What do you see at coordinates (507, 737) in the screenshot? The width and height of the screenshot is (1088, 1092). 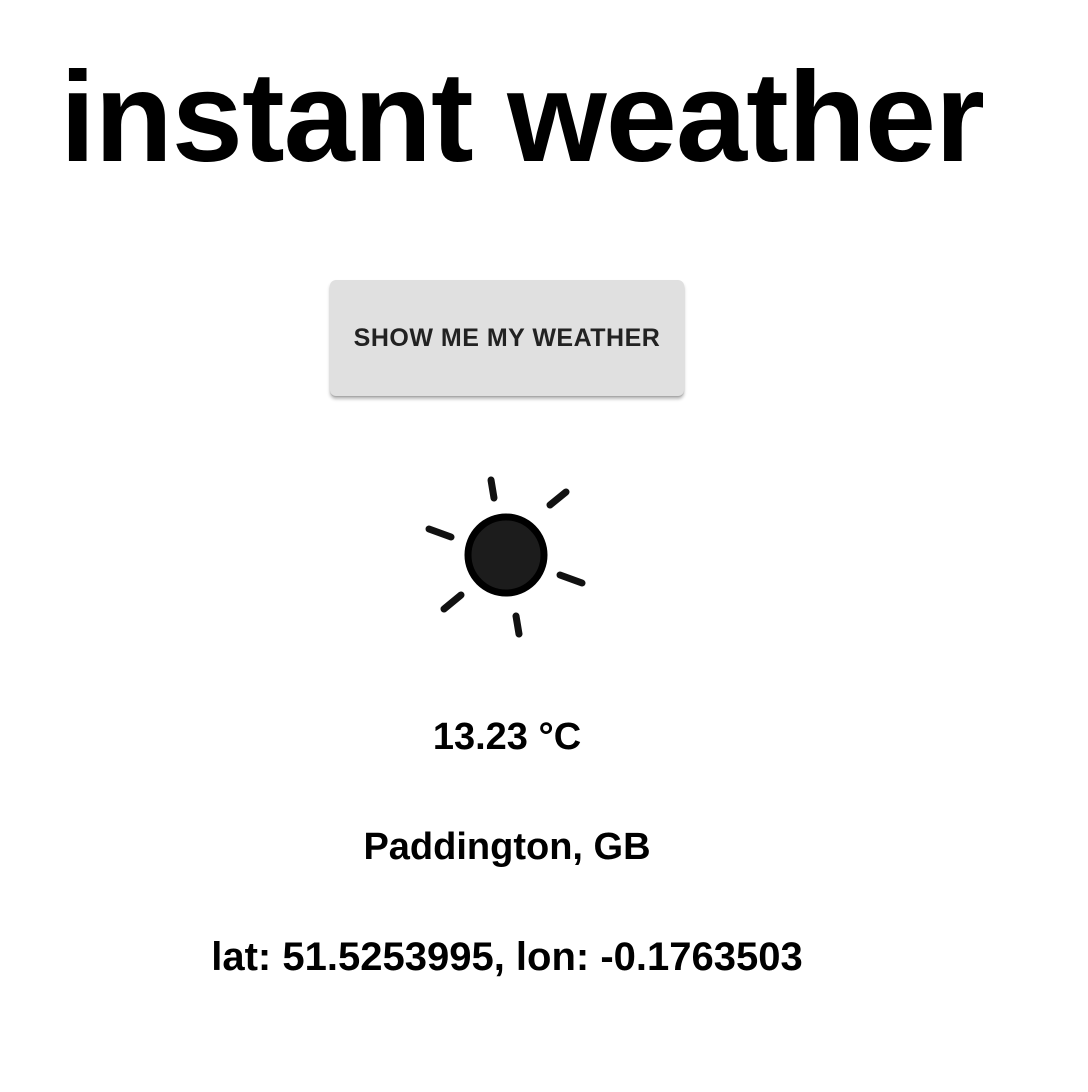 I see `temperature-readout: 13.23 °C` at bounding box center [507, 737].